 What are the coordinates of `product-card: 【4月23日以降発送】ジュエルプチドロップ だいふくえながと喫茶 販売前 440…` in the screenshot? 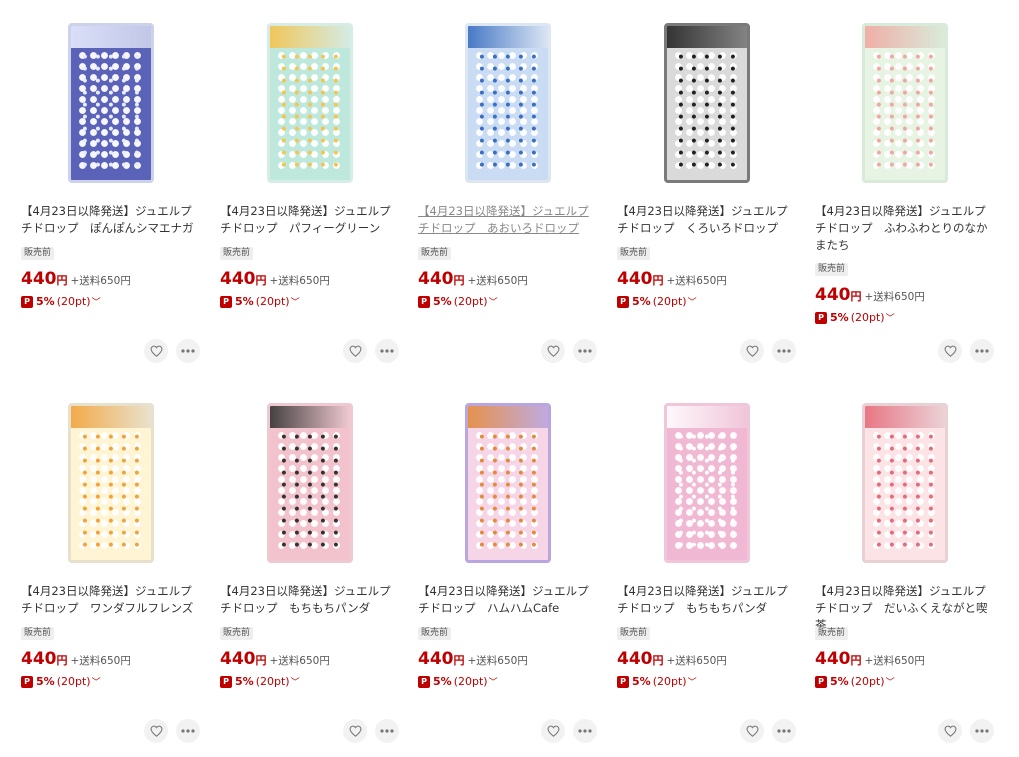 It's located at (905, 573).